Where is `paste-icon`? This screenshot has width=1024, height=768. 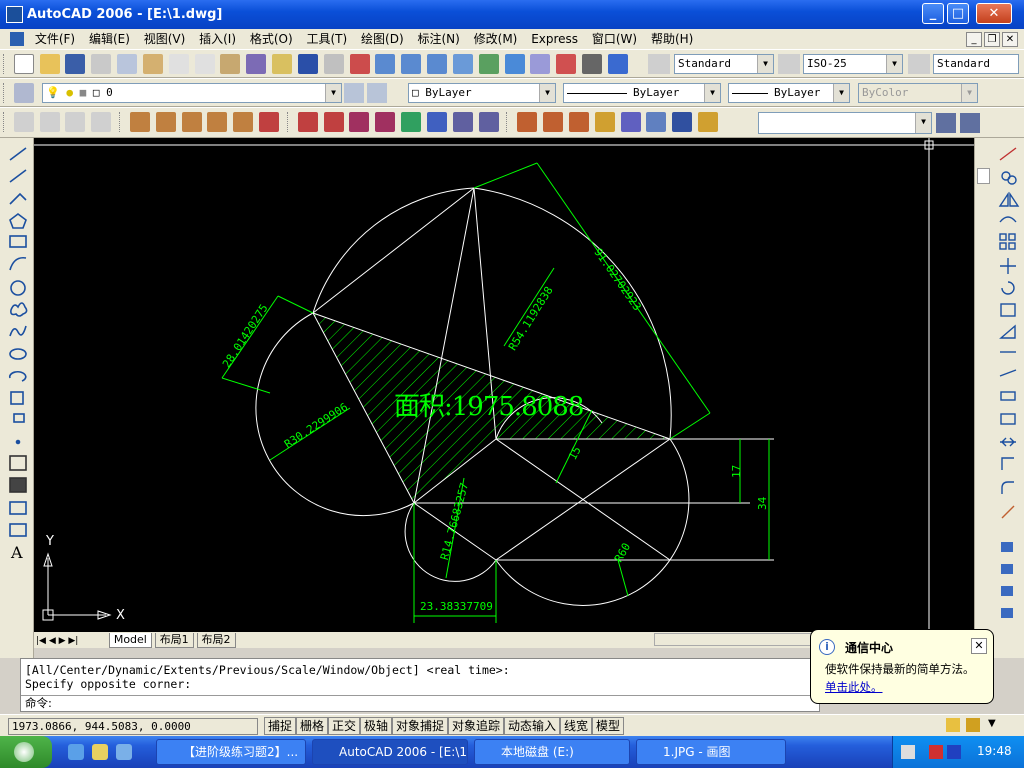 paste-icon is located at coordinates (230, 64).